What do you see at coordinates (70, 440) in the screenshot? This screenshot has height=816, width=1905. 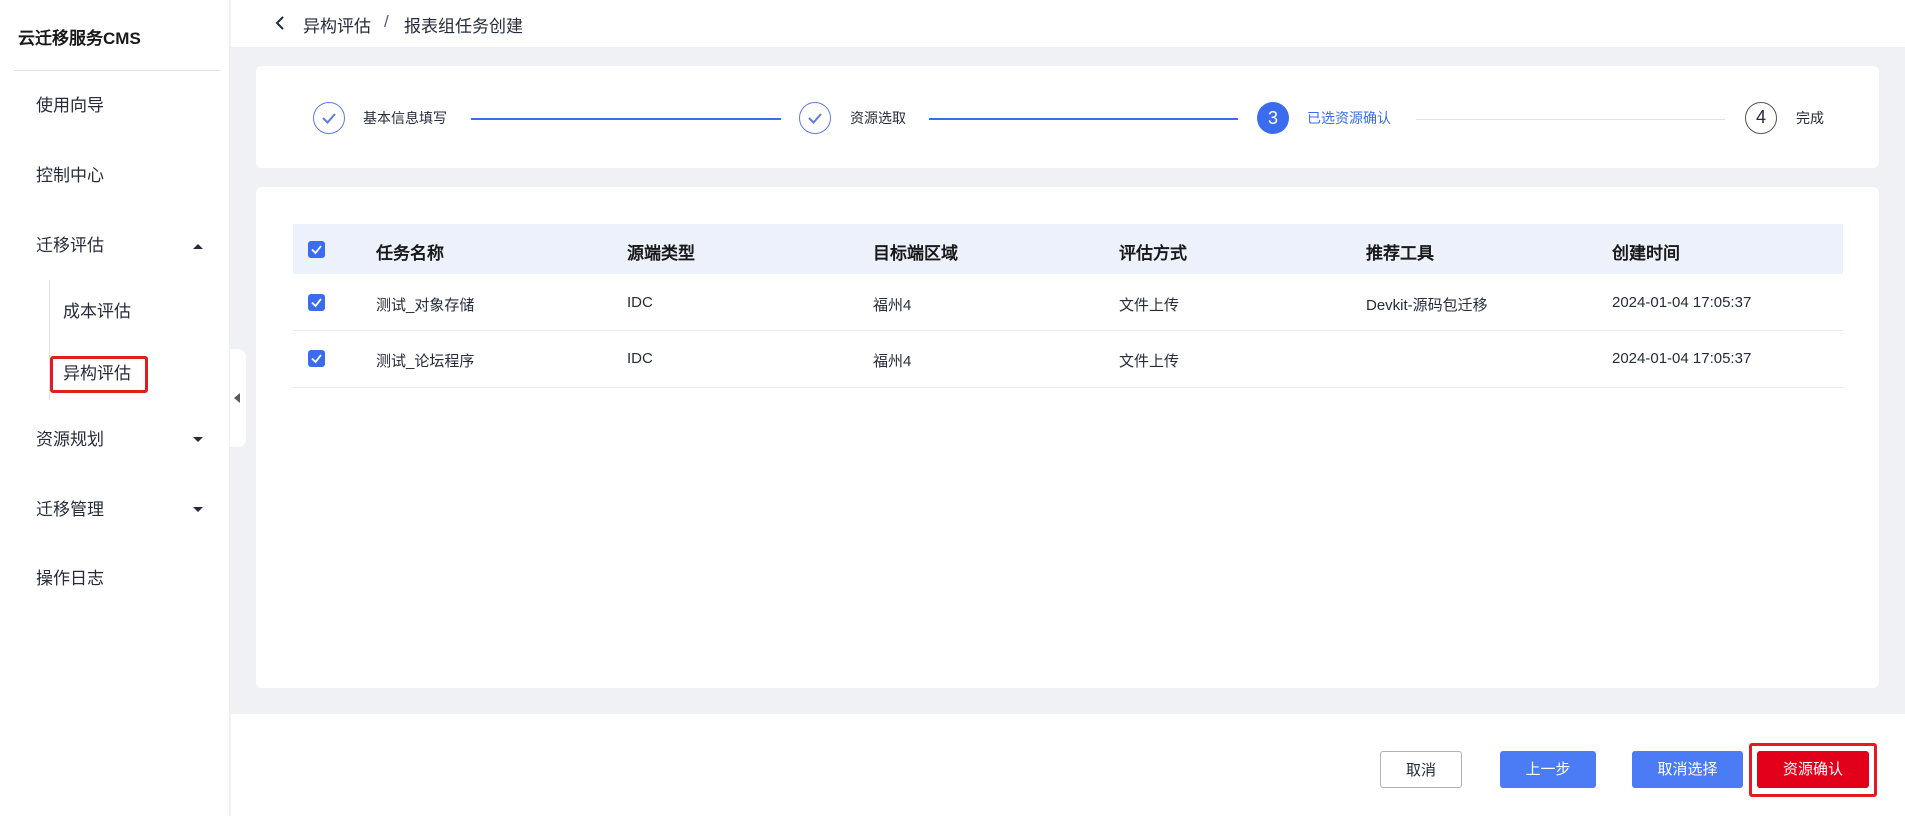 I see `sidebar-item-resource-planning: 资源规划` at bounding box center [70, 440].